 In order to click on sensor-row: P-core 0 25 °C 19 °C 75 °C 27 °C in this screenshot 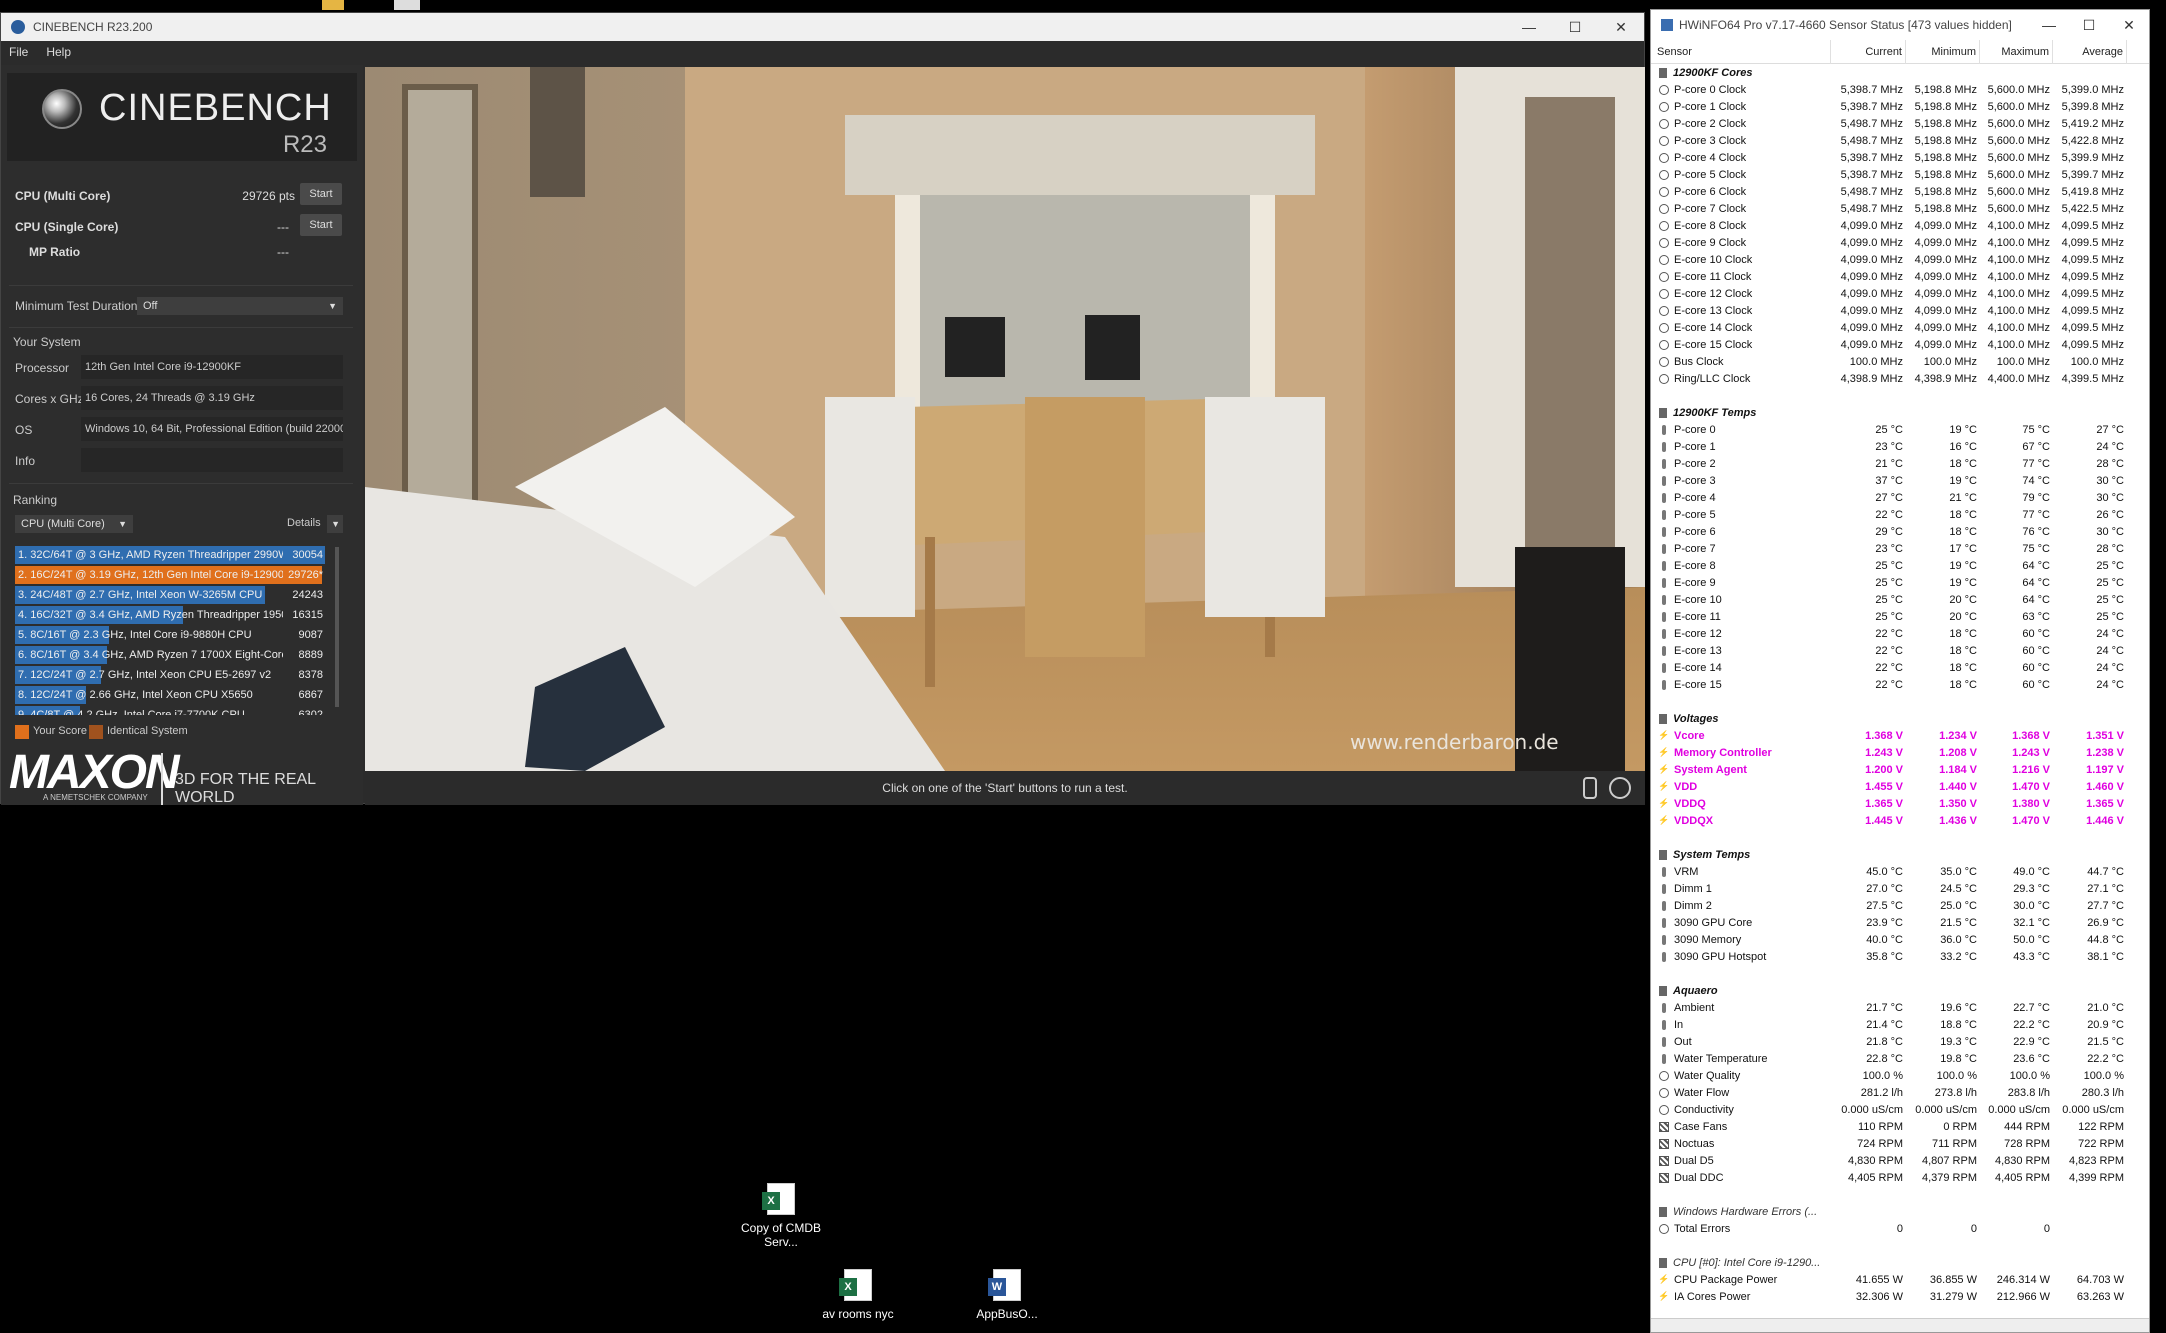, I will do `click(1900, 429)`.